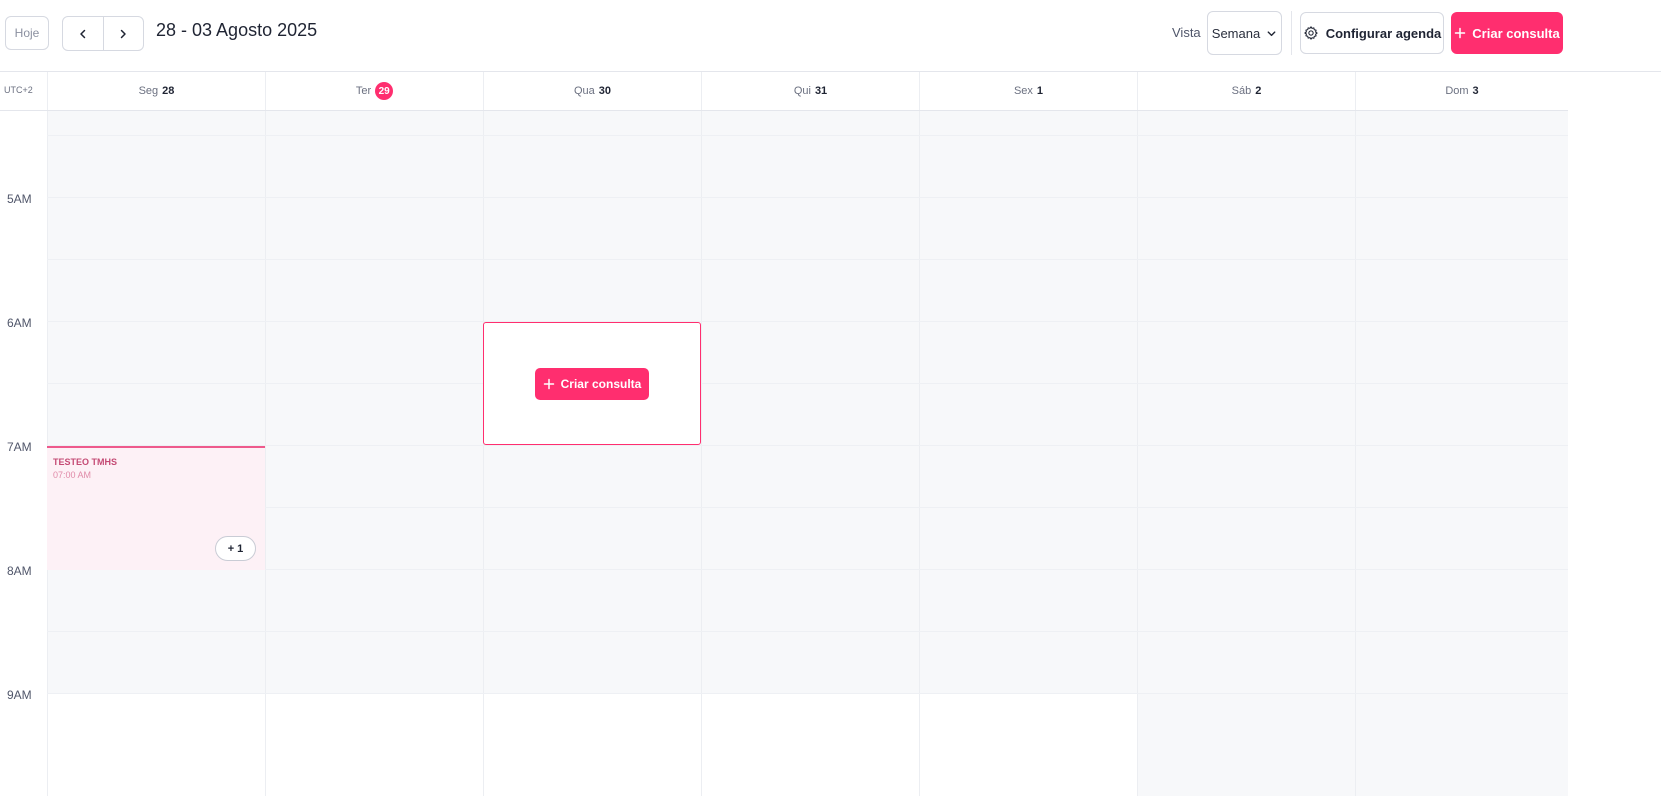 The height and width of the screenshot is (796, 1661). What do you see at coordinates (1186, 32) in the screenshot?
I see `view-label: Vista` at bounding box center [1186, 32].